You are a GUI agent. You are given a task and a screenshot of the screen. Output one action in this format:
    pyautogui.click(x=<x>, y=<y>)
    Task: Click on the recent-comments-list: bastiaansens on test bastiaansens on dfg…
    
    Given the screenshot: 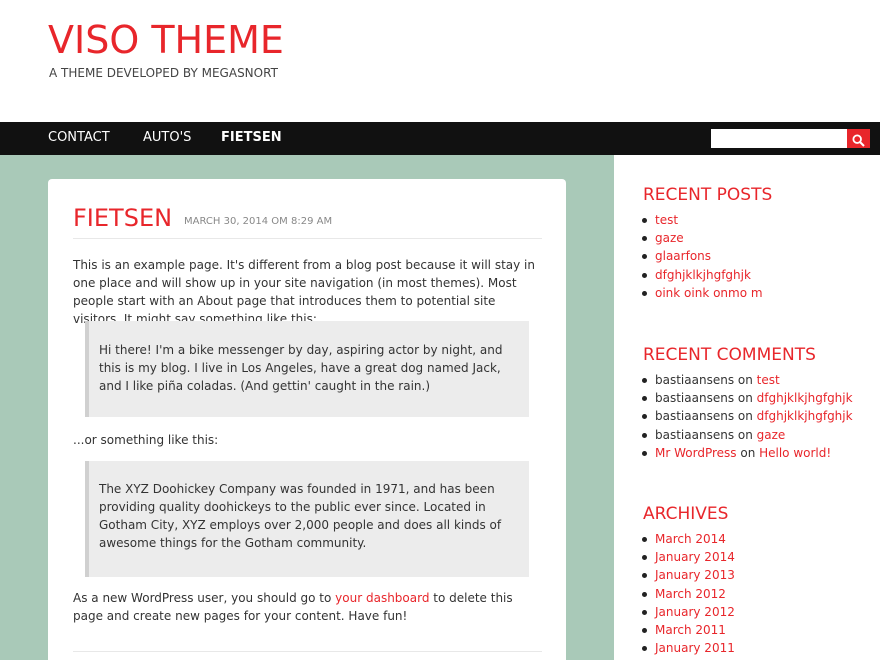 What is the action you would take?
    pyautogui.click(x=747, y=416)
    